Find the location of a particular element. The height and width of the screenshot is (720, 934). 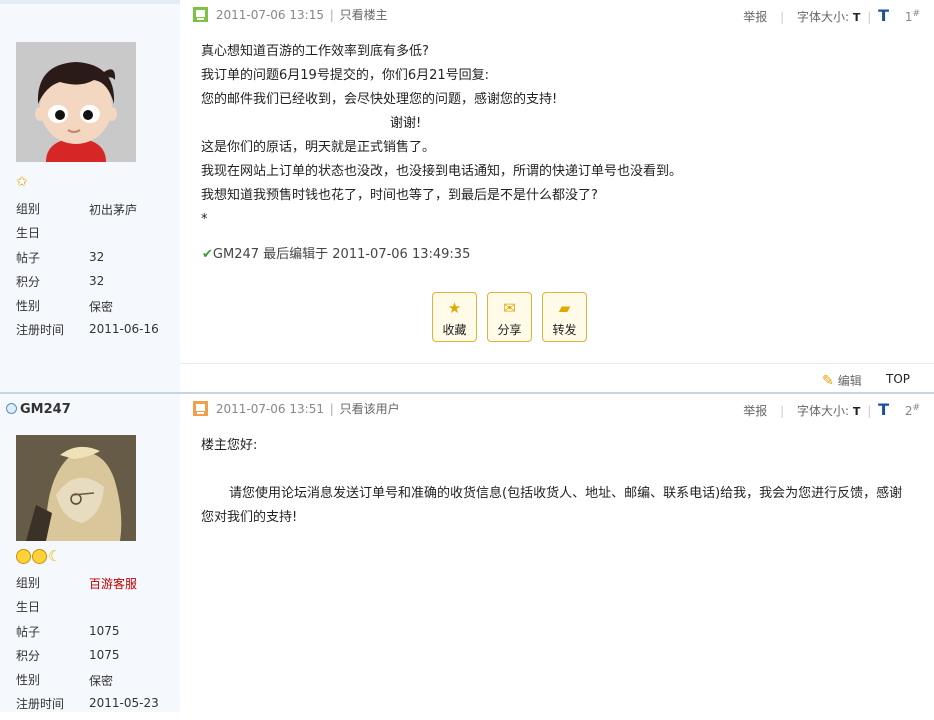

cartoon-boy-avatar-icon is located at coordinates (76, 102).